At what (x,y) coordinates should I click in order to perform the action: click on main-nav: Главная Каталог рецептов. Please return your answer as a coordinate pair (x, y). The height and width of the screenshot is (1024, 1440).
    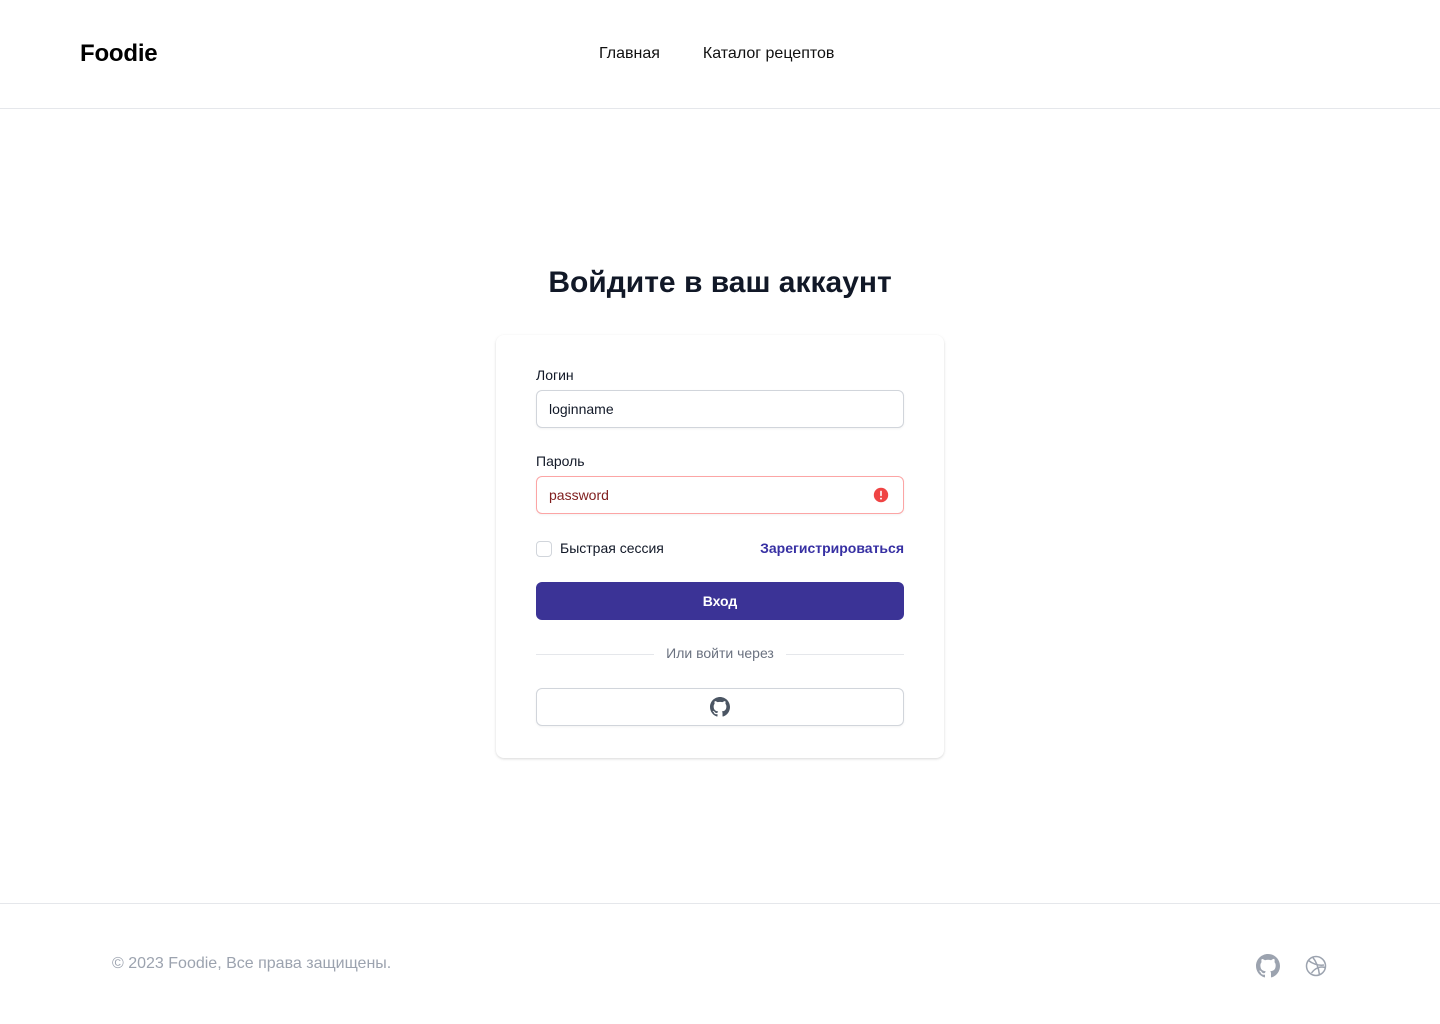
    Looking at the image, I should click on (716, 54).